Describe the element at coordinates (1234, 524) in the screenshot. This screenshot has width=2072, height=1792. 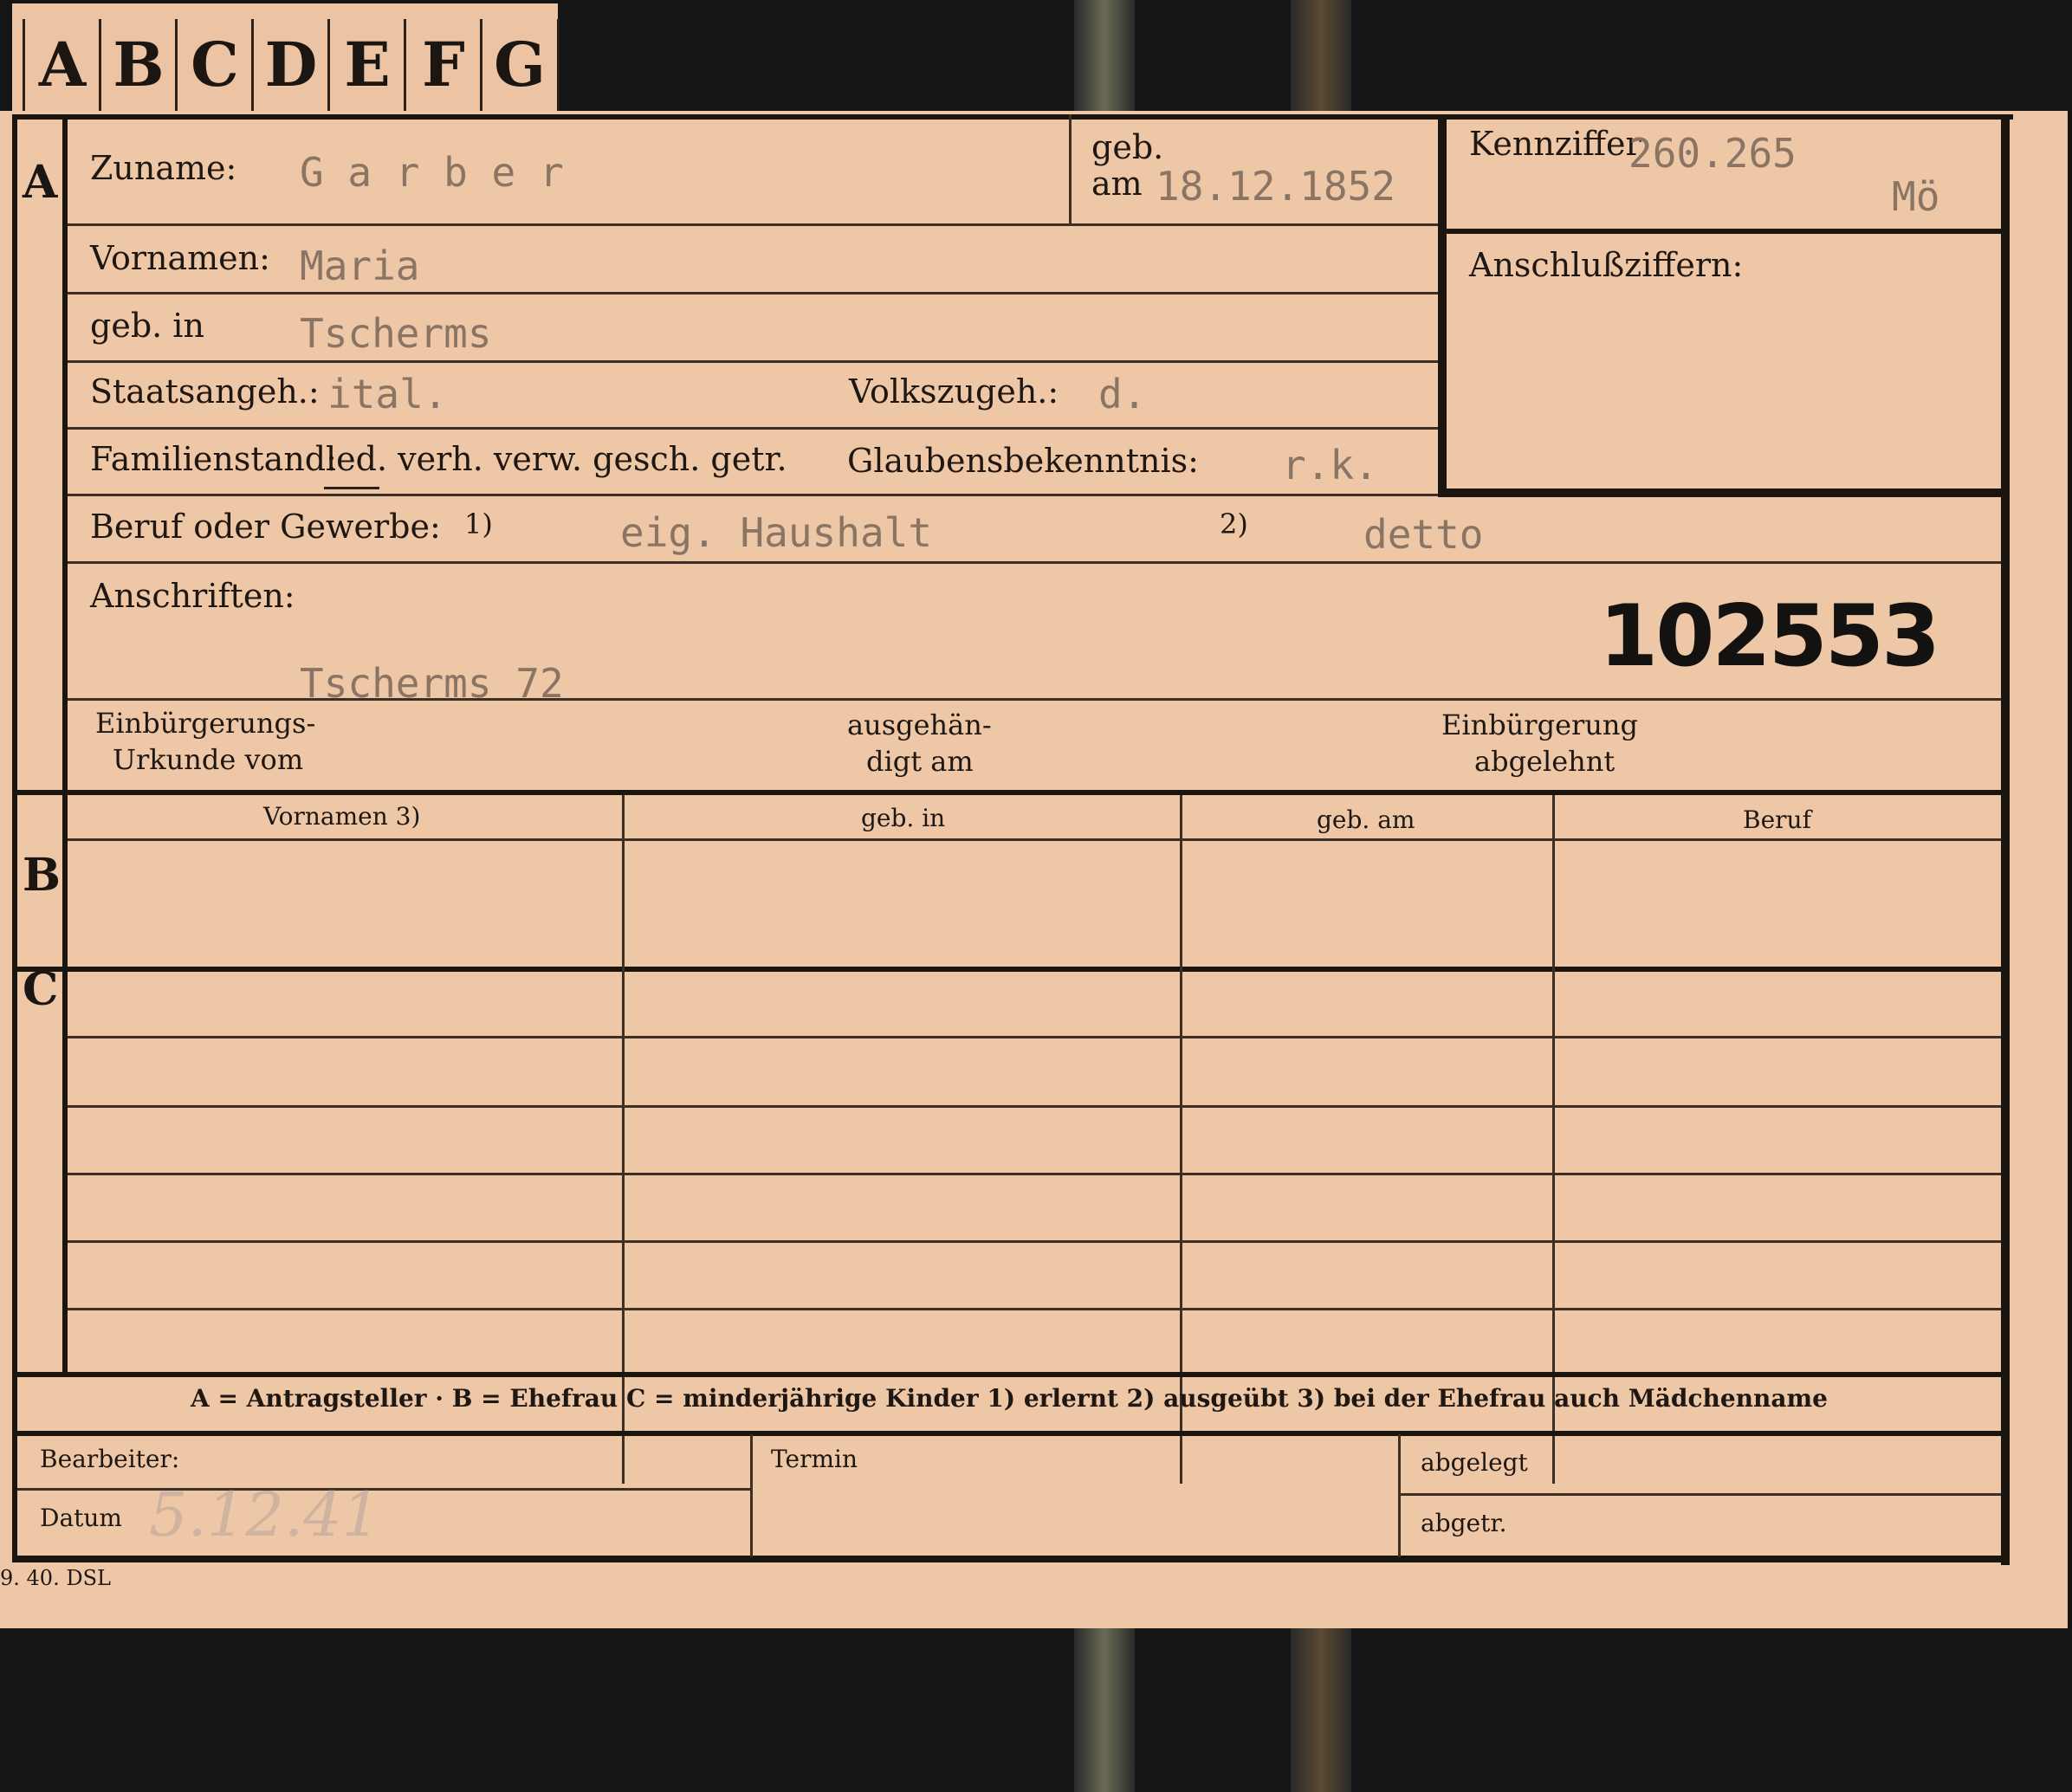
I see `beruf-mark-2: 2)` at that location.